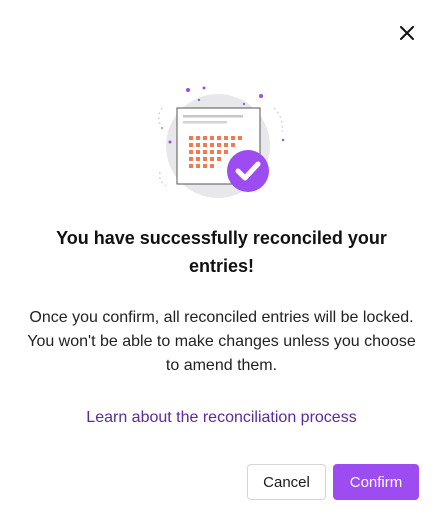  What do you see at coordinates (221, 418) in the screenshot?
I see `learn-reconciliation-link: Learn about the reconciliation process` at bounding box center [221, 418].